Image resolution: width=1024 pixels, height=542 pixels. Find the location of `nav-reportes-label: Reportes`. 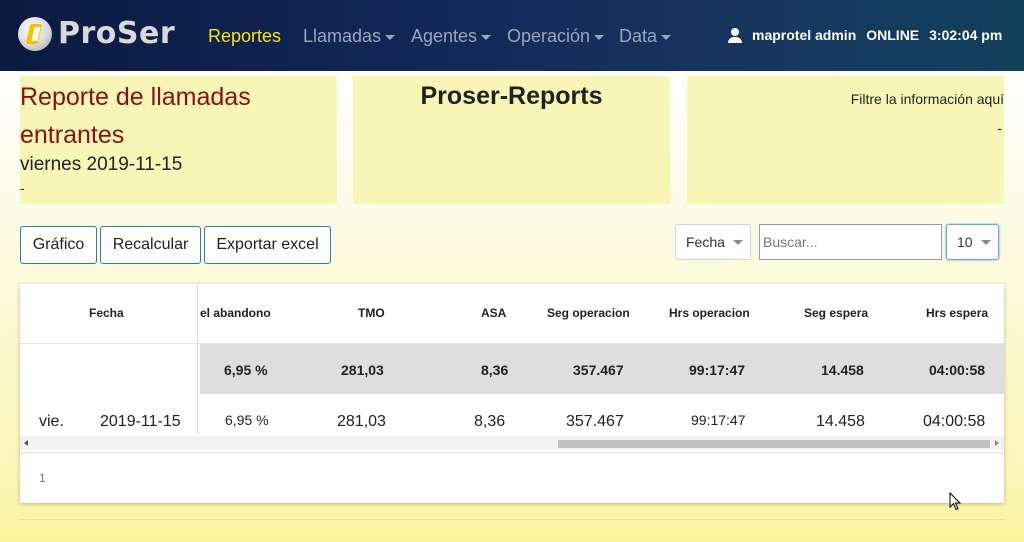

nav-reportes-label: Reportes is located at coordinates (245, 36).